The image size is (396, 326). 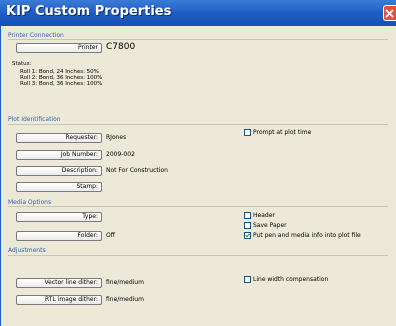 I want to click on rtl-image-dither-value: fine/medium, so click(x=125, y=299).